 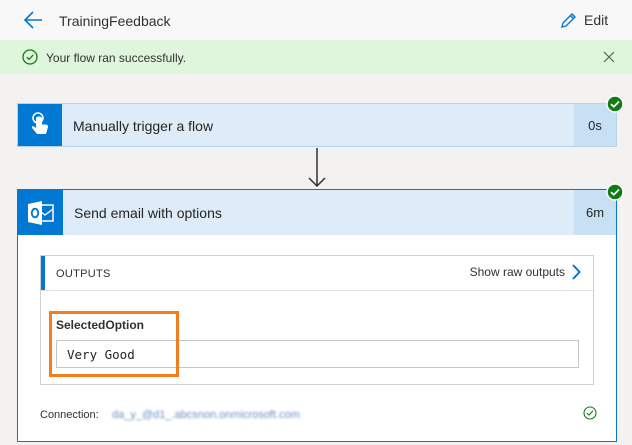 What do you see at coordinates (596, 20) in the screenshot?
I see `edit-label: Edit` at bounding box center [596, 20].